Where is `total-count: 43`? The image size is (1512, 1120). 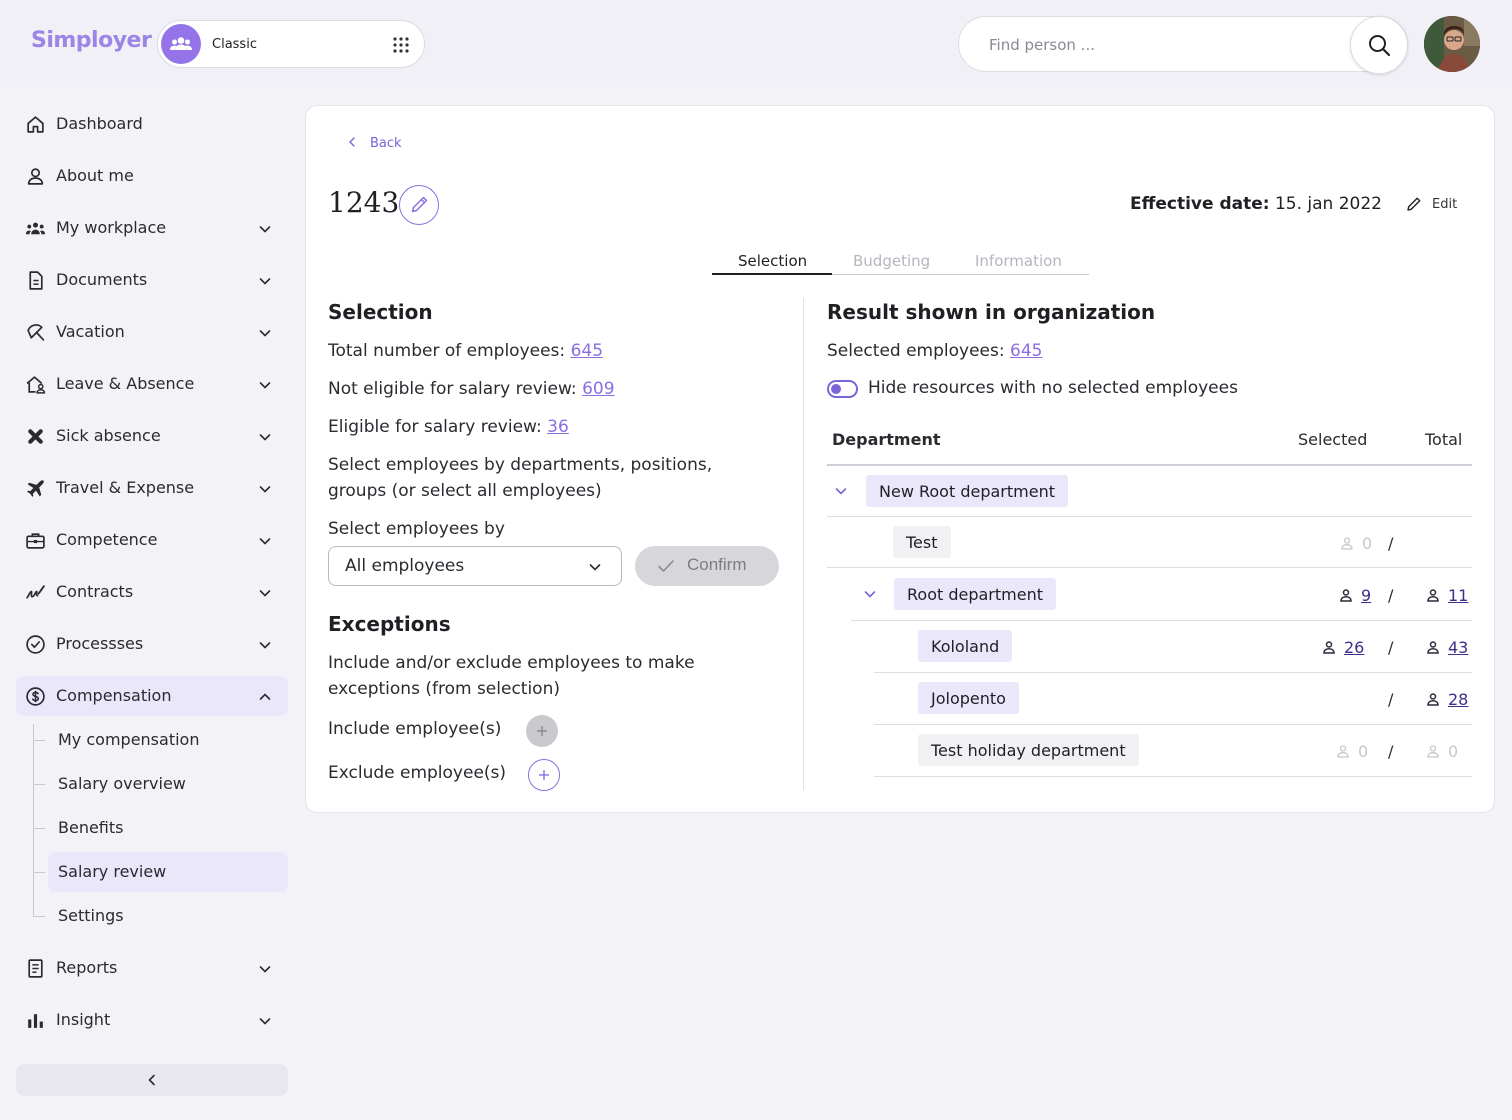 total-count: 43 is located at coordinates (1447, 647).